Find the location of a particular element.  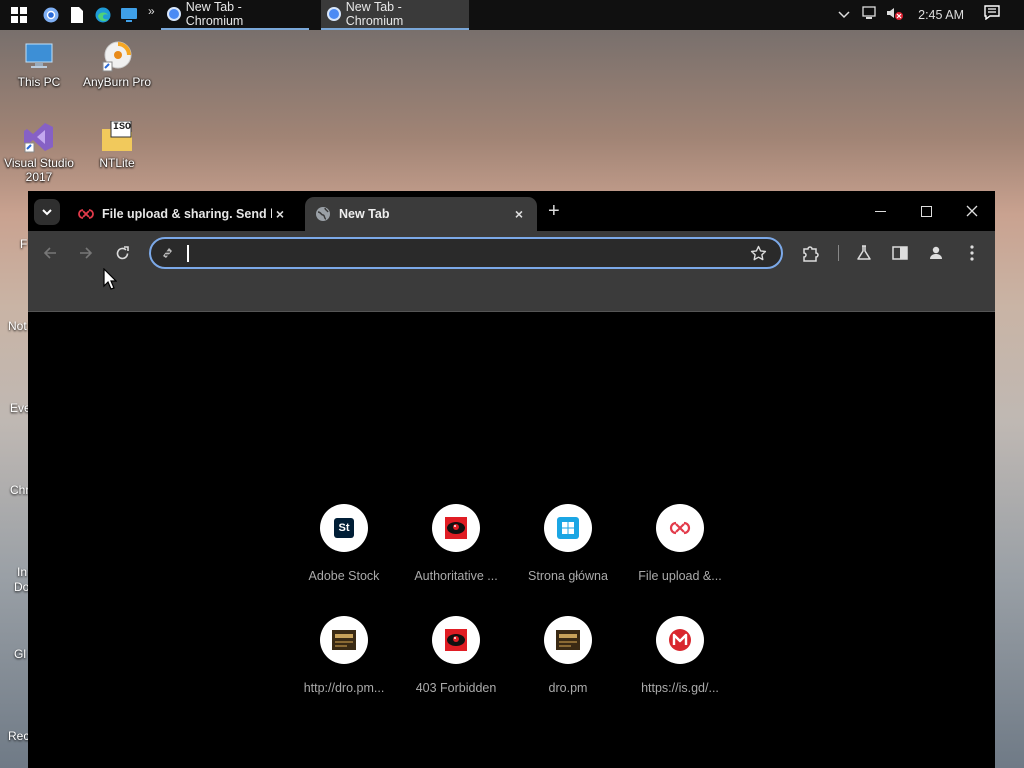

reload-icon is located at coordinates (122, 252).